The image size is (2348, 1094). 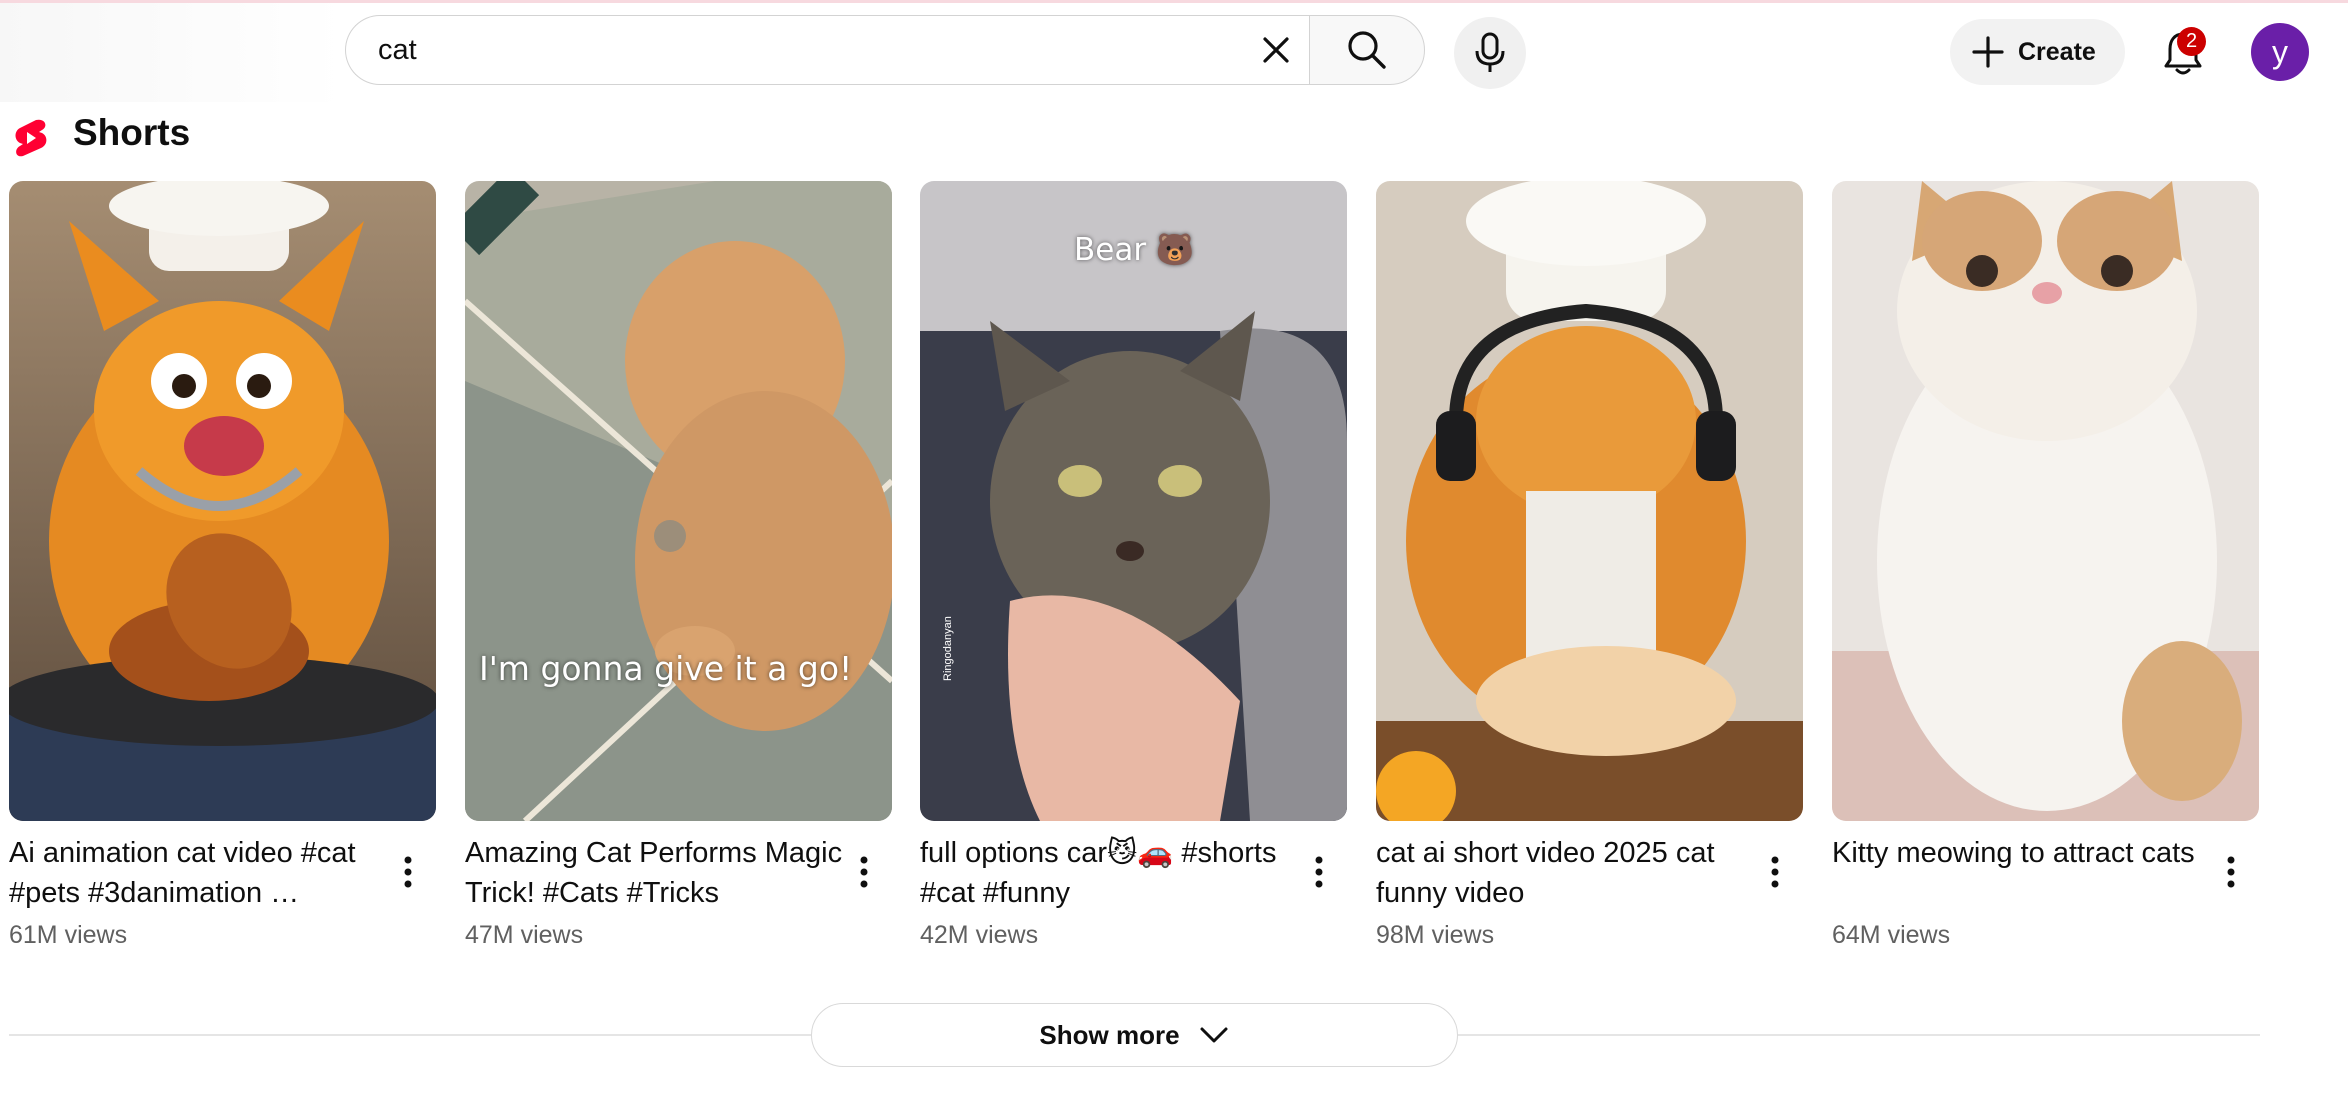 I want to click on show-more-label: Show more, so click(x=1109, y=1034).